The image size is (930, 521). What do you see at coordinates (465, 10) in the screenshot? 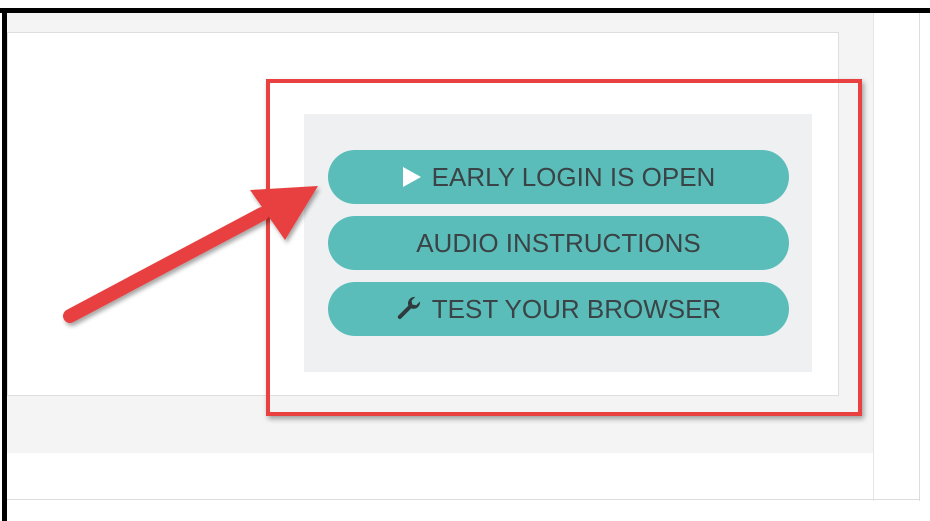
I see `window-border-top` at bounding box center [465, 10].